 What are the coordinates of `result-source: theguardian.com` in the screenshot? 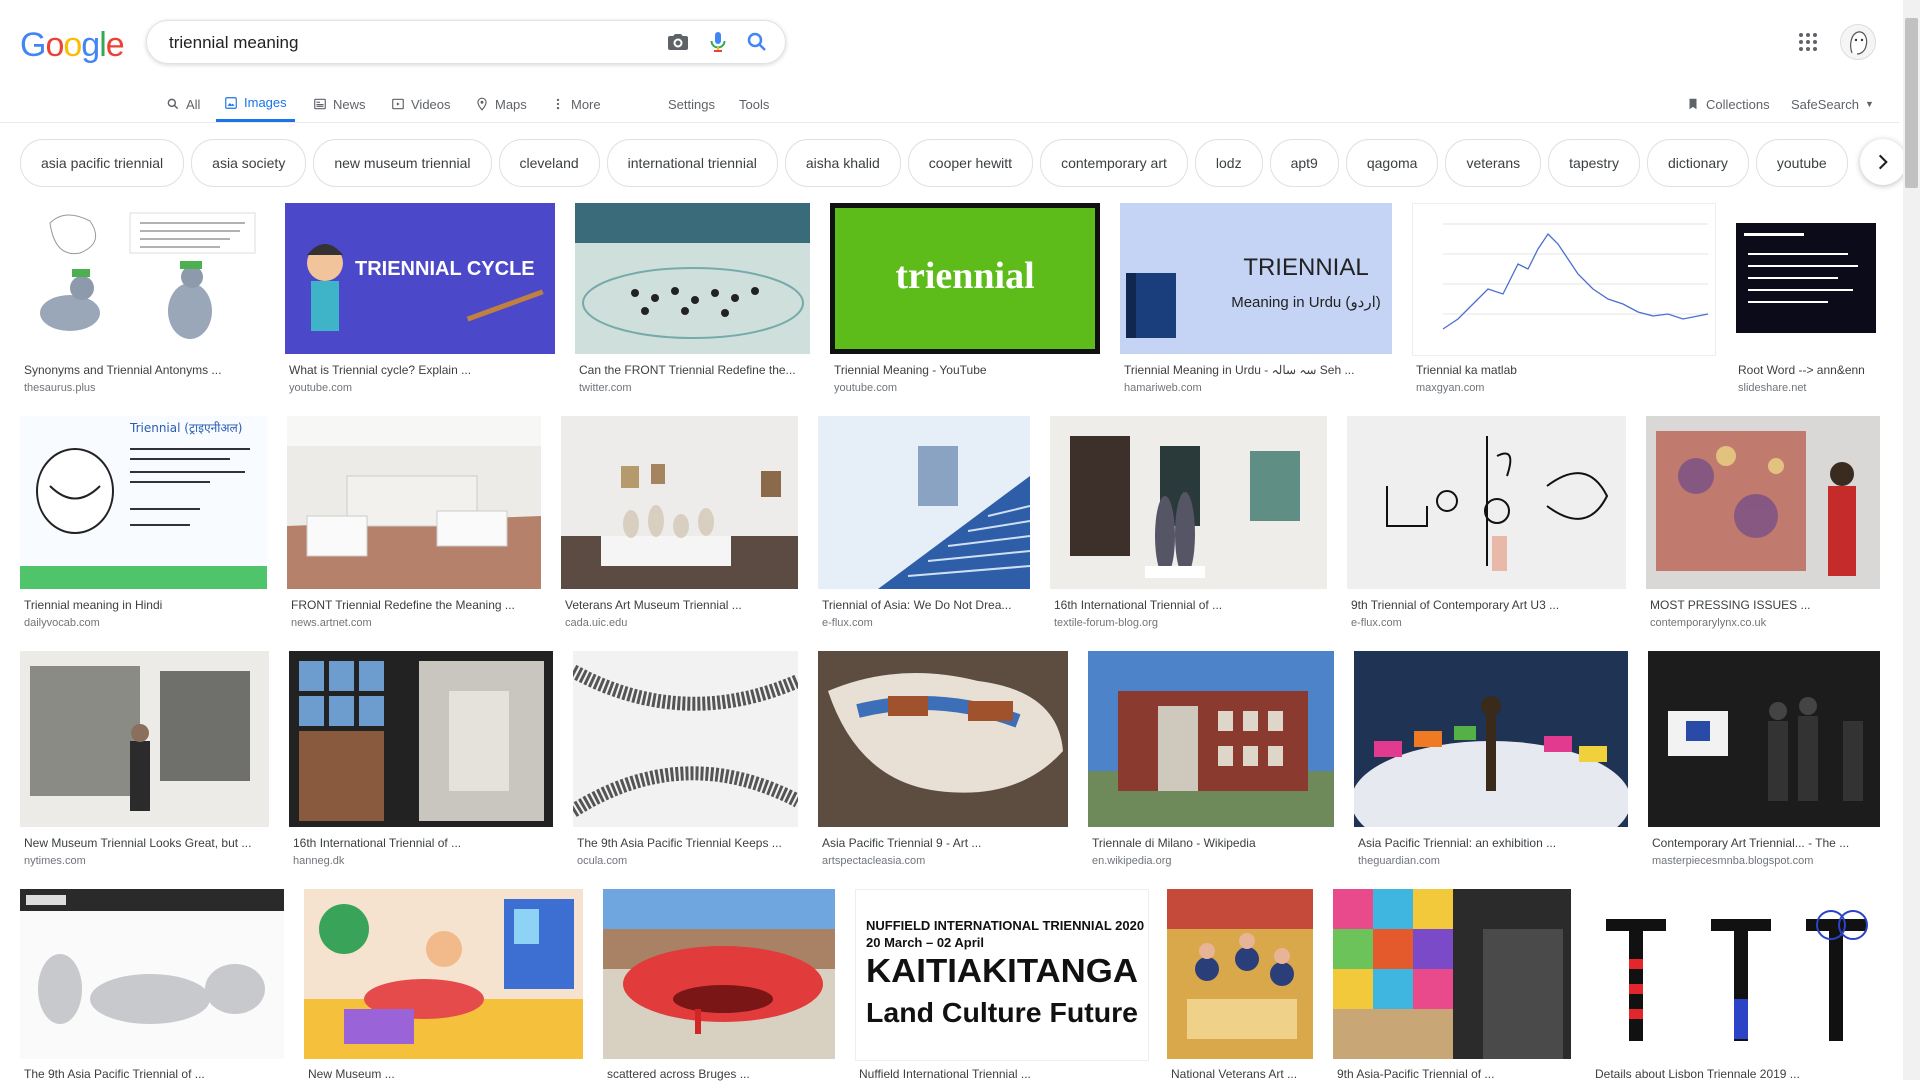 It's located at (1399, 861).